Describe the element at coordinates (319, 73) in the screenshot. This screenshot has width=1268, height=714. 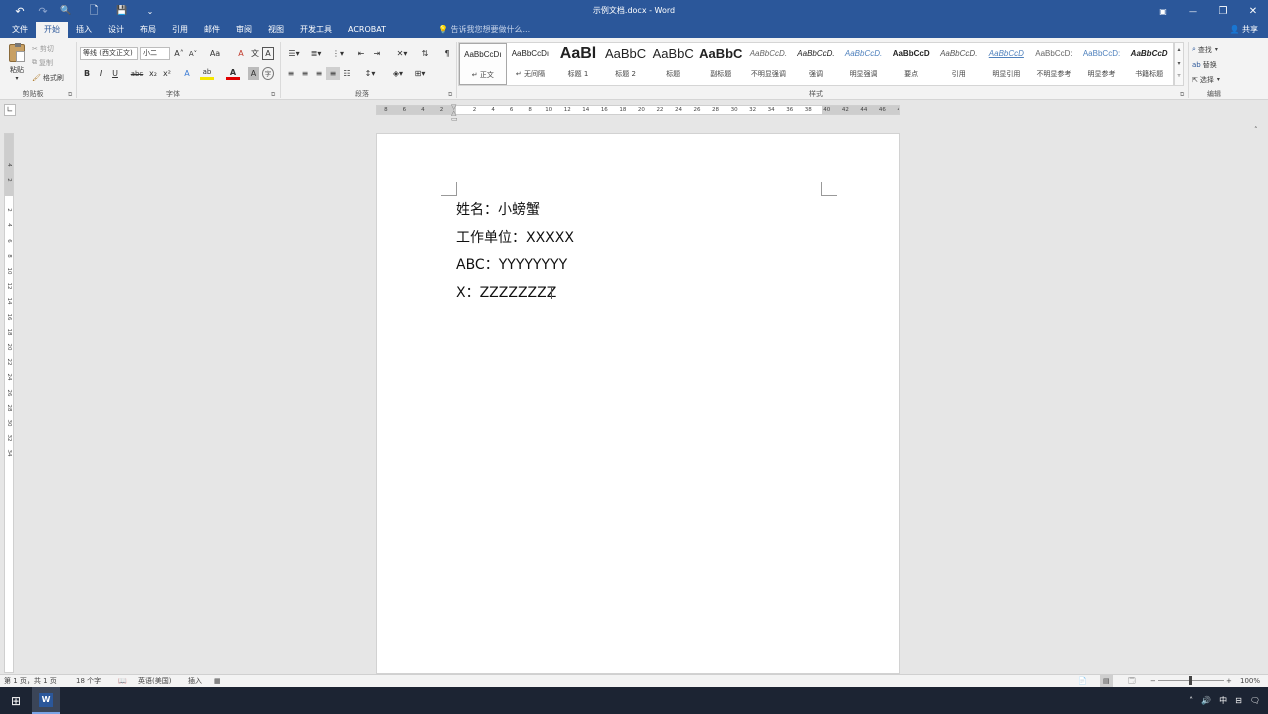
I see `align-right-icon: ≡` at that location.